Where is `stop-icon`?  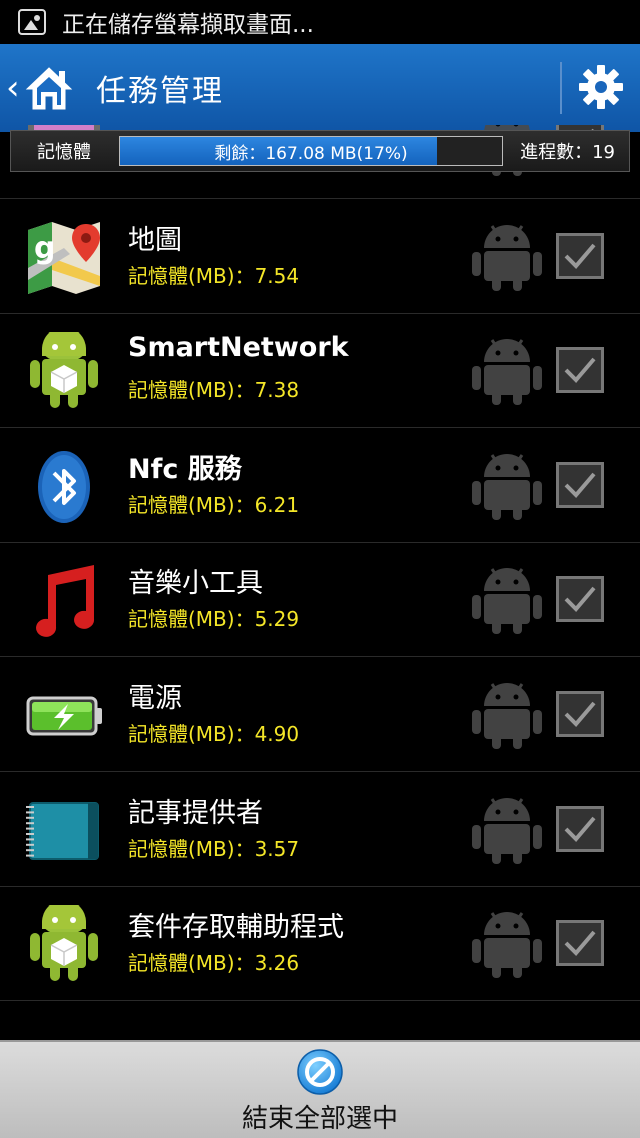 stop-icon is located at coordinates (320, 1072).